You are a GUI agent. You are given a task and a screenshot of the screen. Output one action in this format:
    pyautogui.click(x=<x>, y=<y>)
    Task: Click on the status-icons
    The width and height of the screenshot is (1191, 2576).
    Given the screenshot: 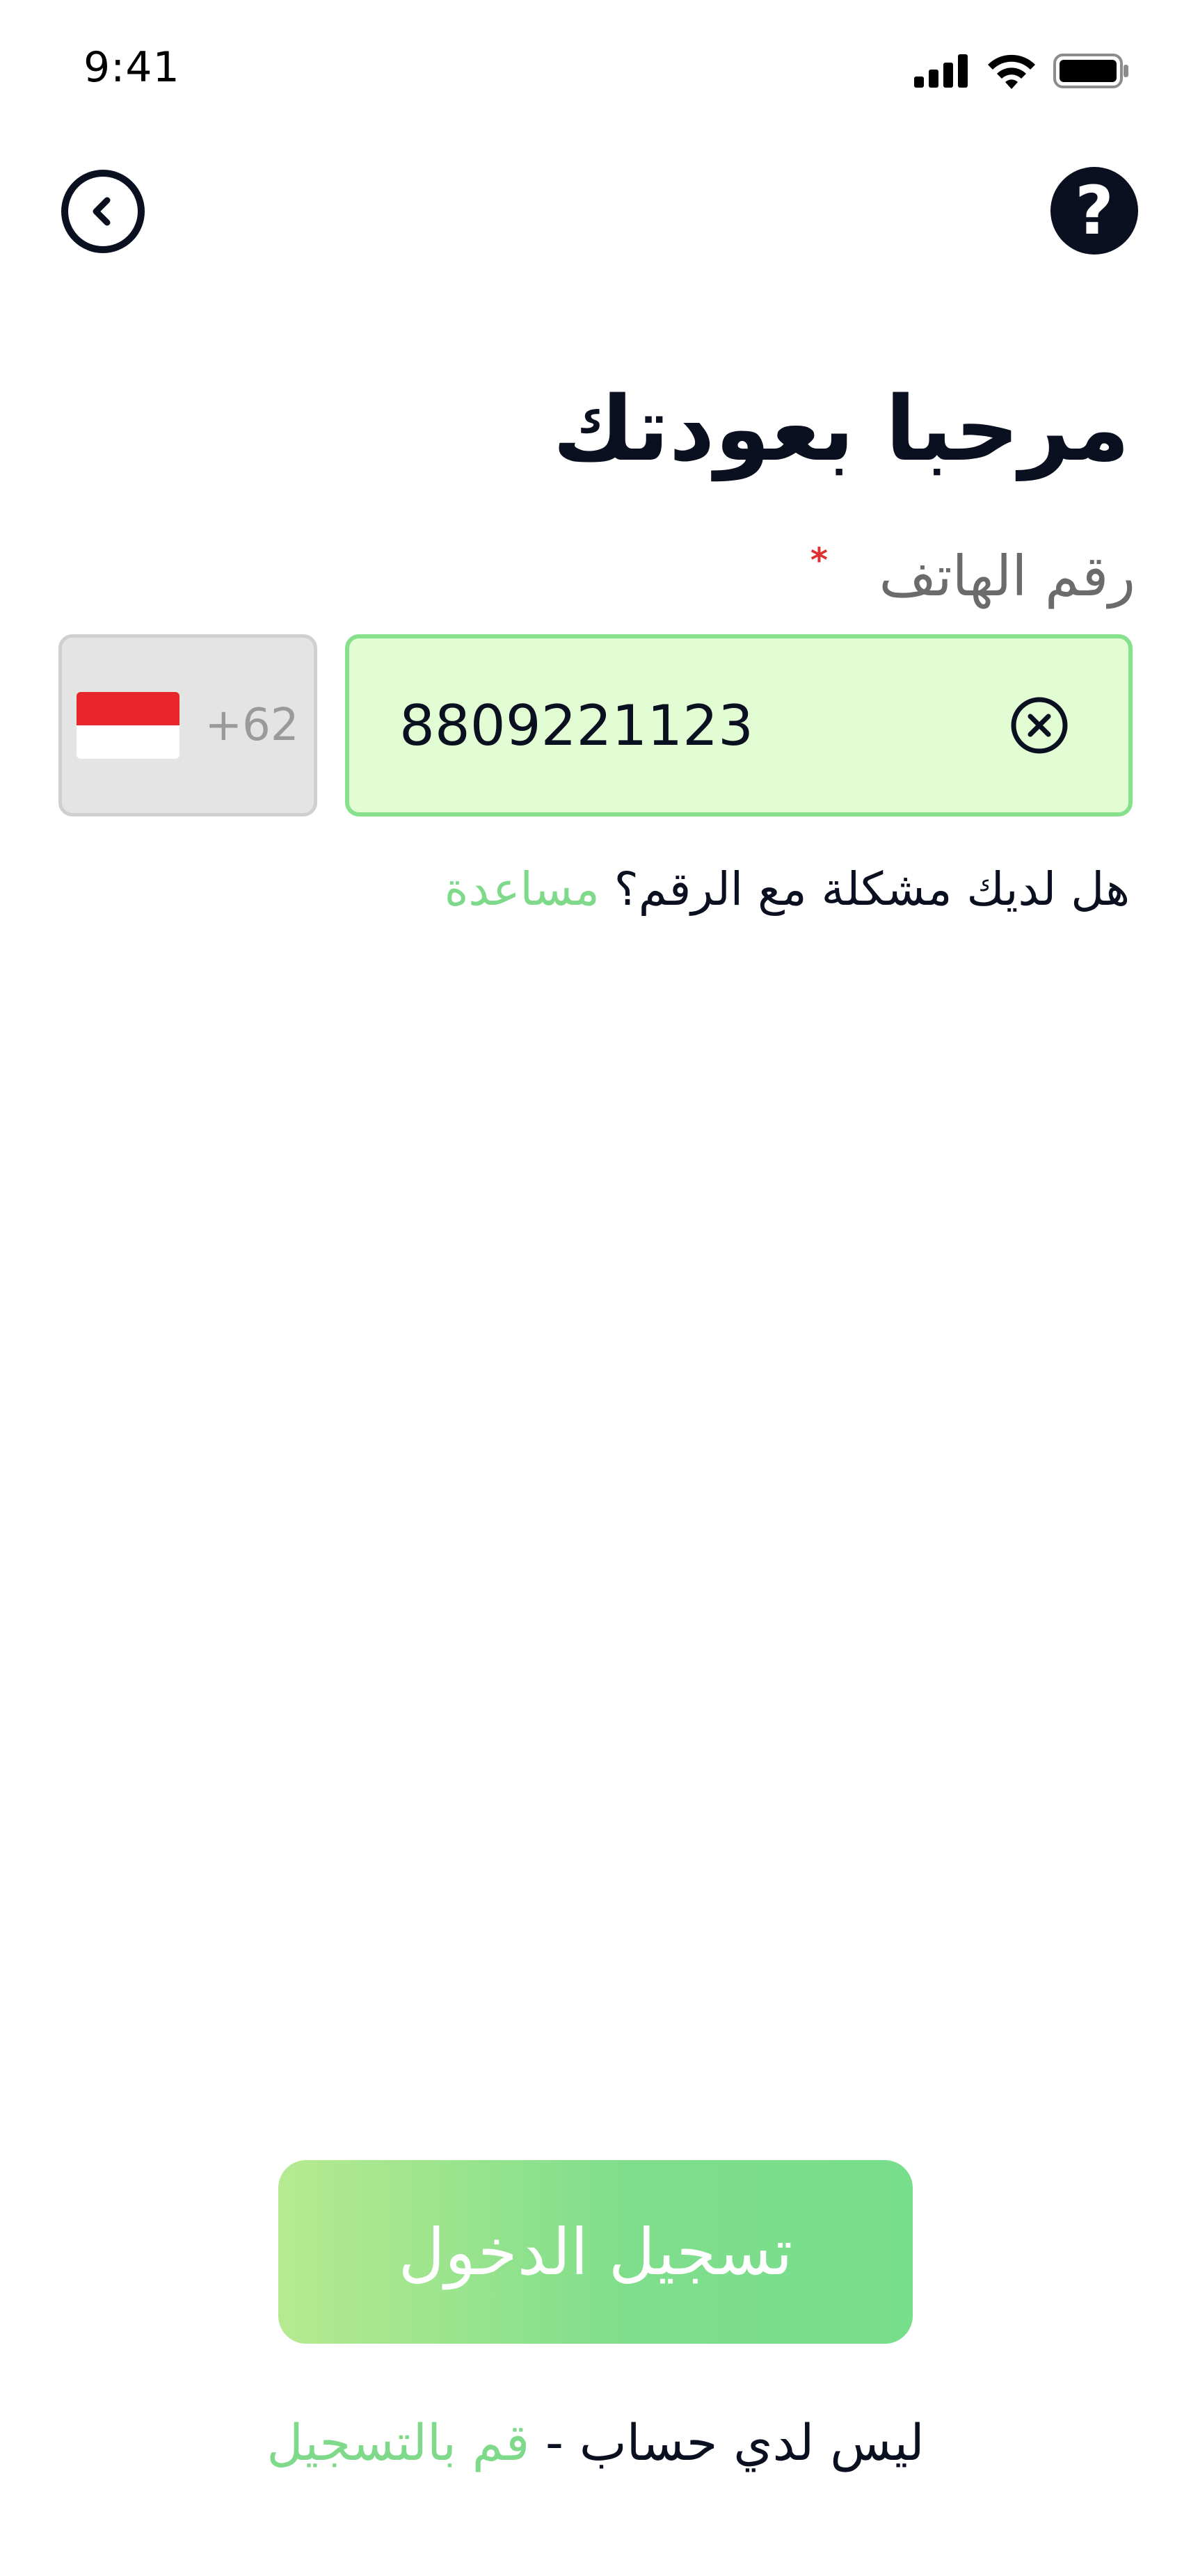 What is the action you would take?
    pyautogui.click(x=1022, y=70)
    